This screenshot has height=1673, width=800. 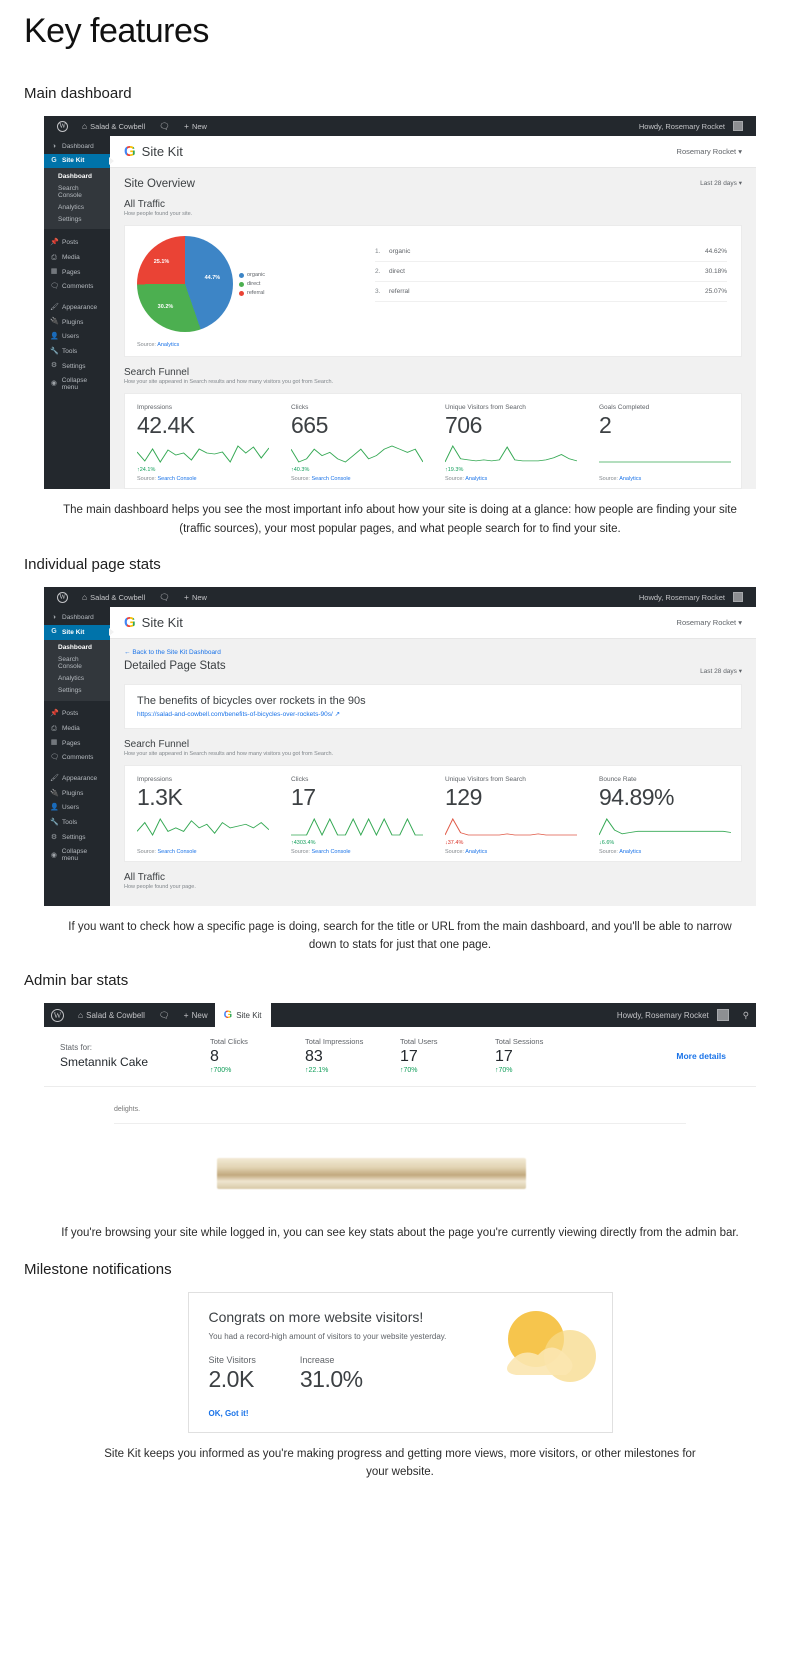 I want to click on search-icon: ⚲, so click(x=746, y=1015).